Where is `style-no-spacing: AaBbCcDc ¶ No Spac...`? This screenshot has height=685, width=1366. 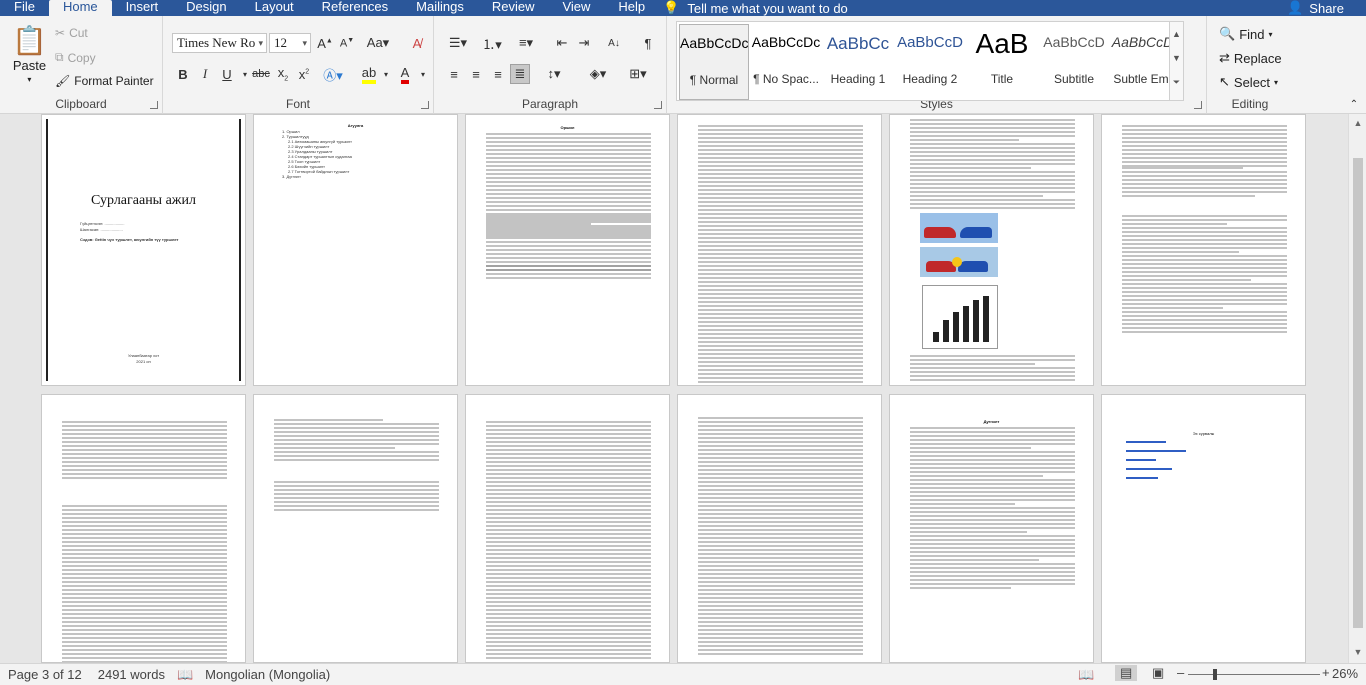 style-no-spacing: AaBbCcDc ¶ No Spac... is located at coordinates (786, 62).